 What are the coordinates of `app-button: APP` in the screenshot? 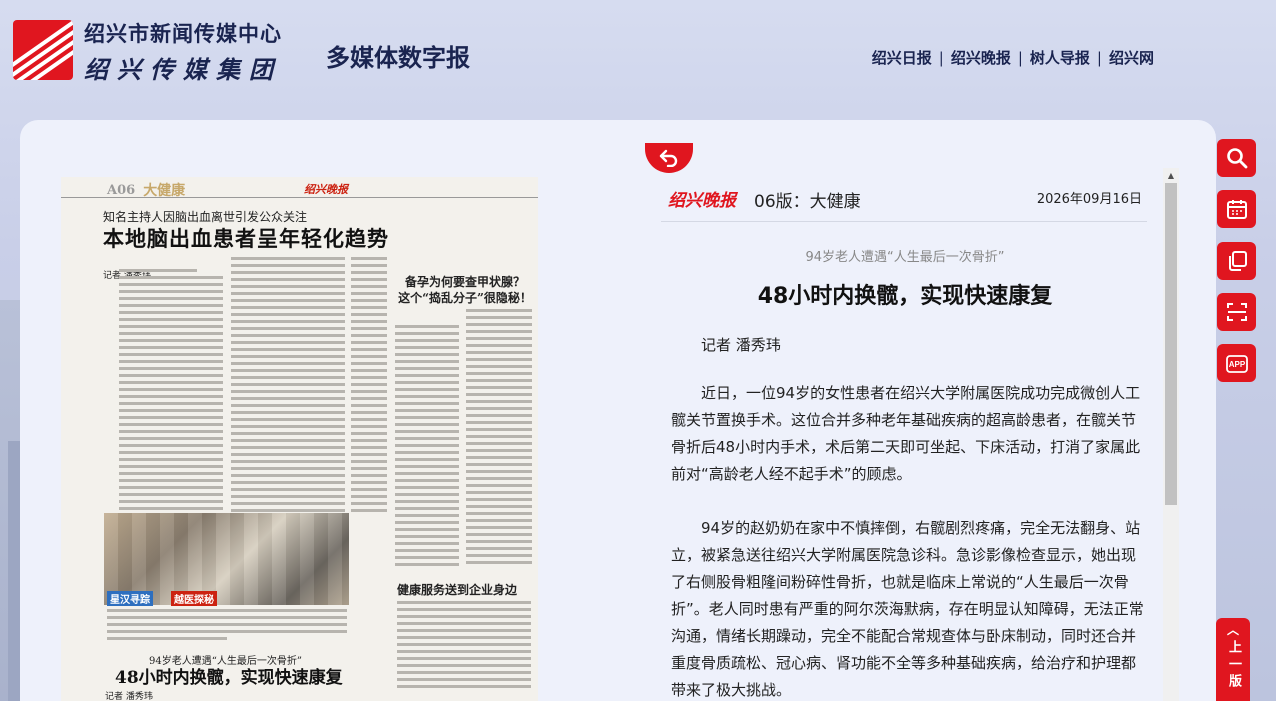 It's located at (1236, 363).